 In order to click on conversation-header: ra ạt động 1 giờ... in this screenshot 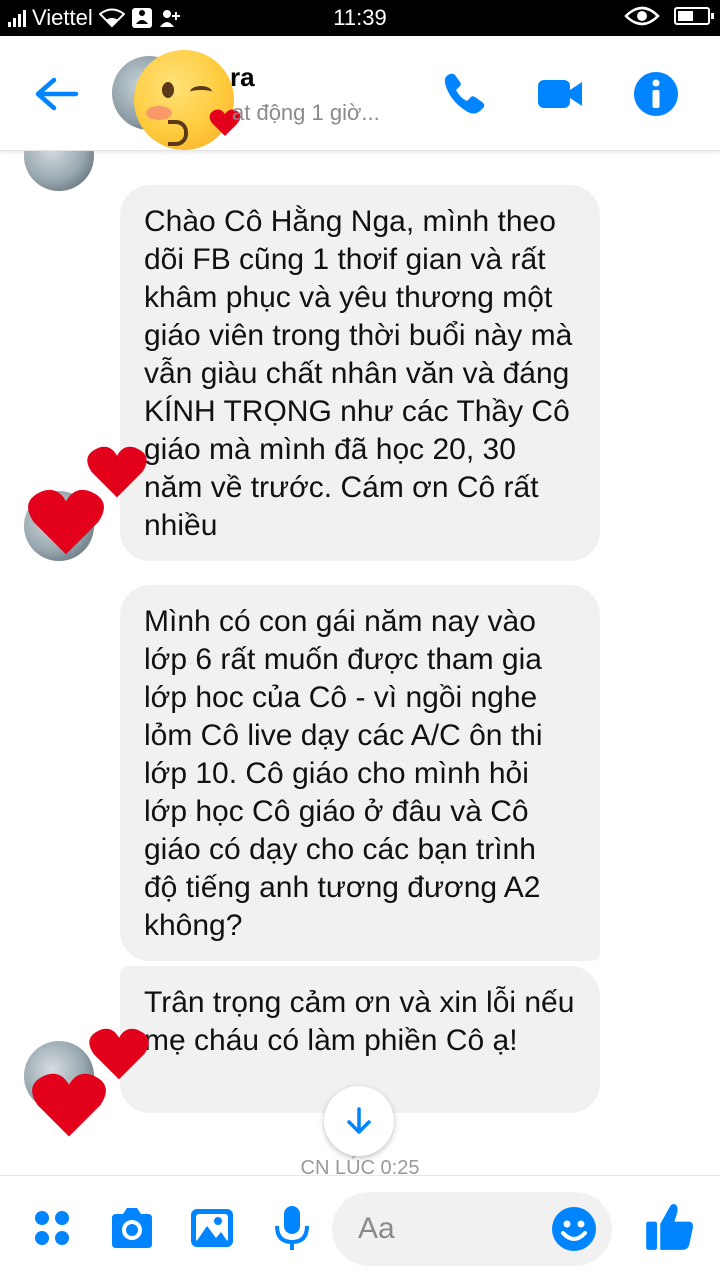, I will do `click(360, 93)`.